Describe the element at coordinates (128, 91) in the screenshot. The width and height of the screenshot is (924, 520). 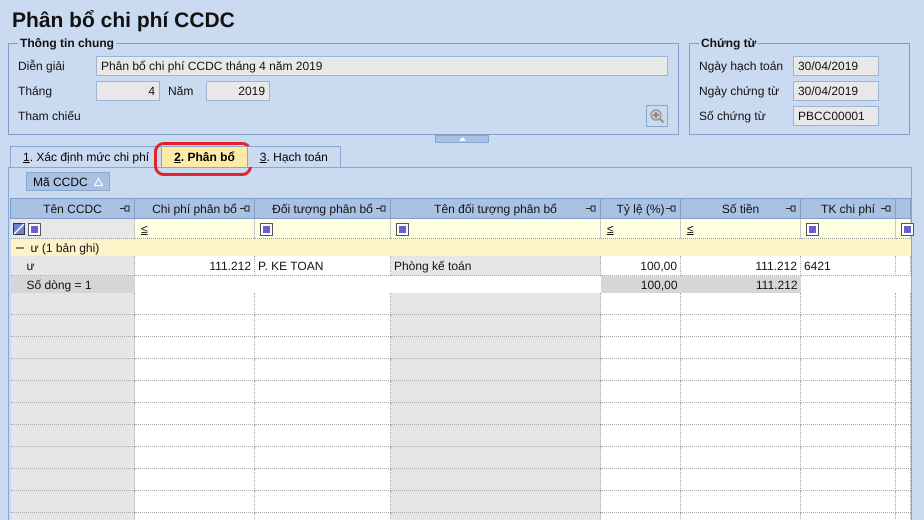
I see `month-field: 4` at that location.